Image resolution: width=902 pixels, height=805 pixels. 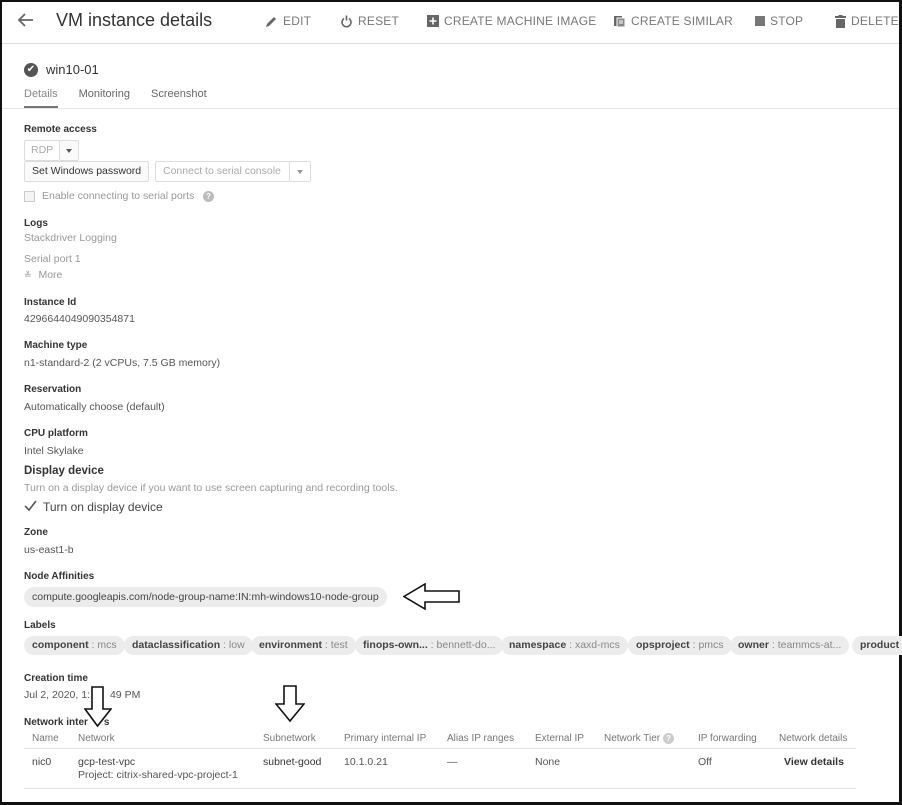 What do you see at coordinates (385, 738) in the screenshot?
I see `column-header-primary-ip: Primary internal IP` at bounding box center [385, 738].